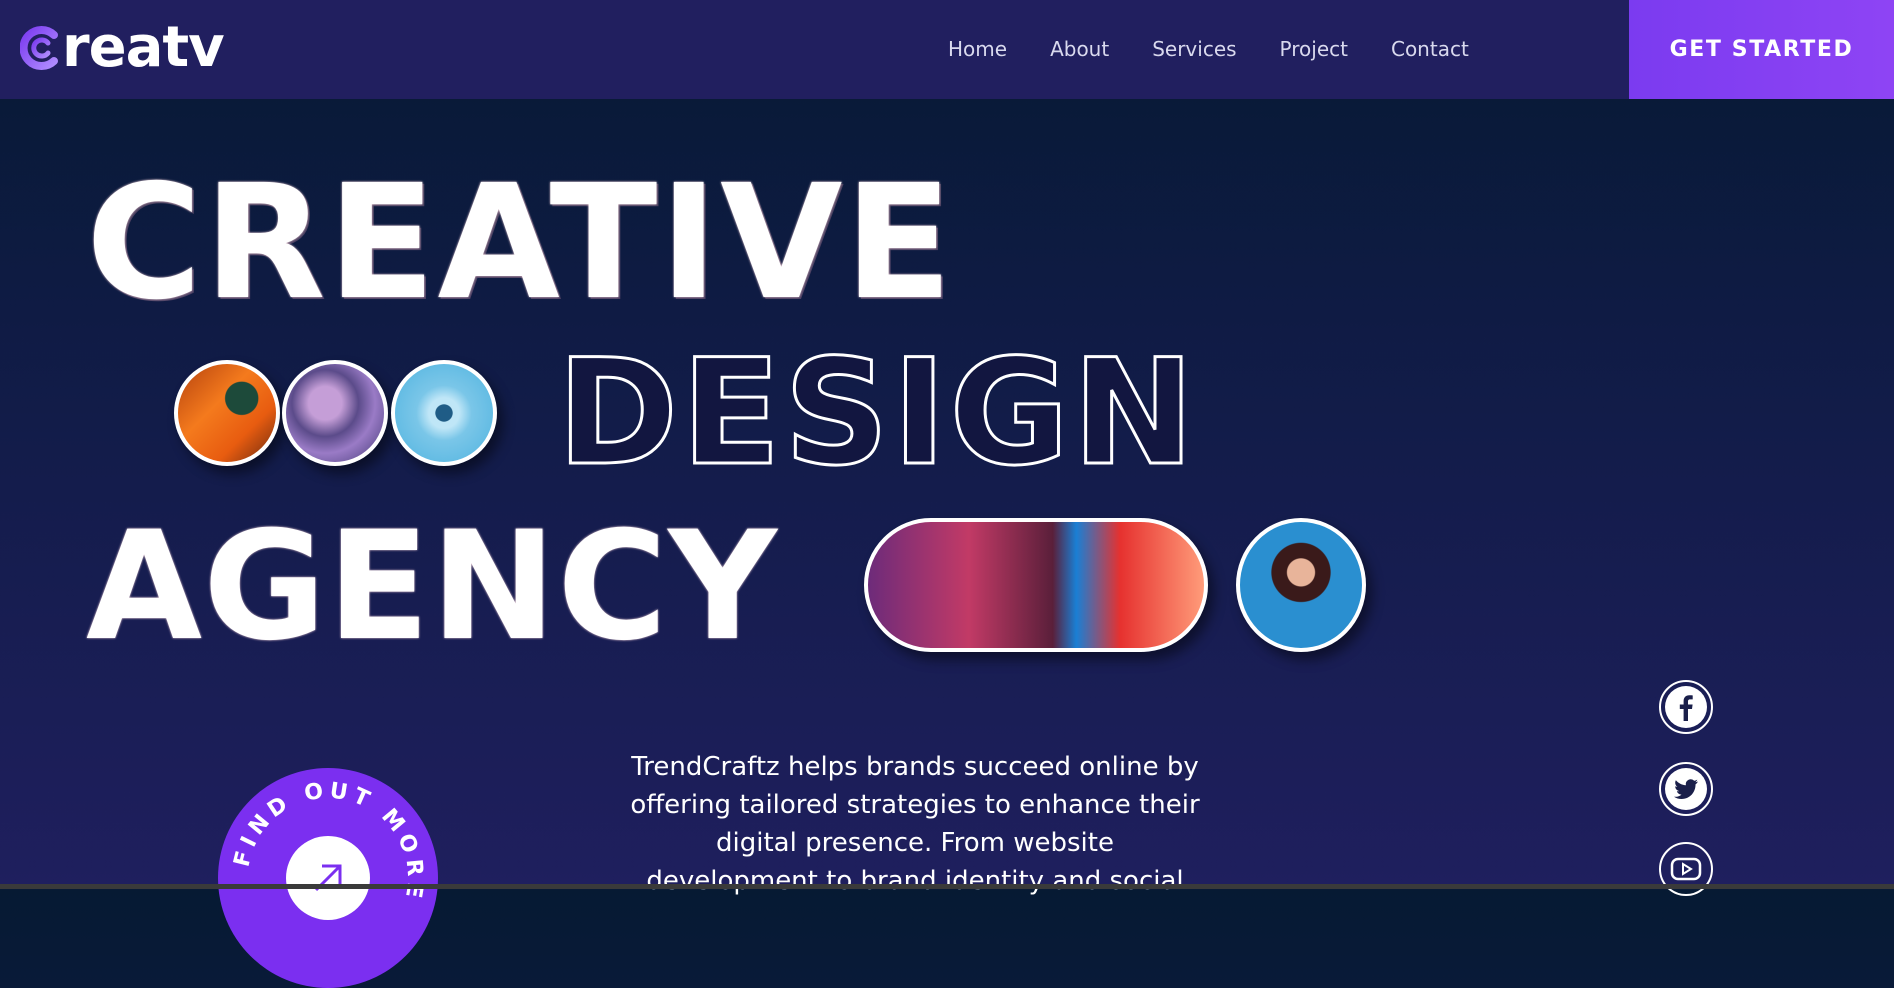 This screenshot has height=988, width=1894. I want to click on twitter-link, so click(1686, 789).